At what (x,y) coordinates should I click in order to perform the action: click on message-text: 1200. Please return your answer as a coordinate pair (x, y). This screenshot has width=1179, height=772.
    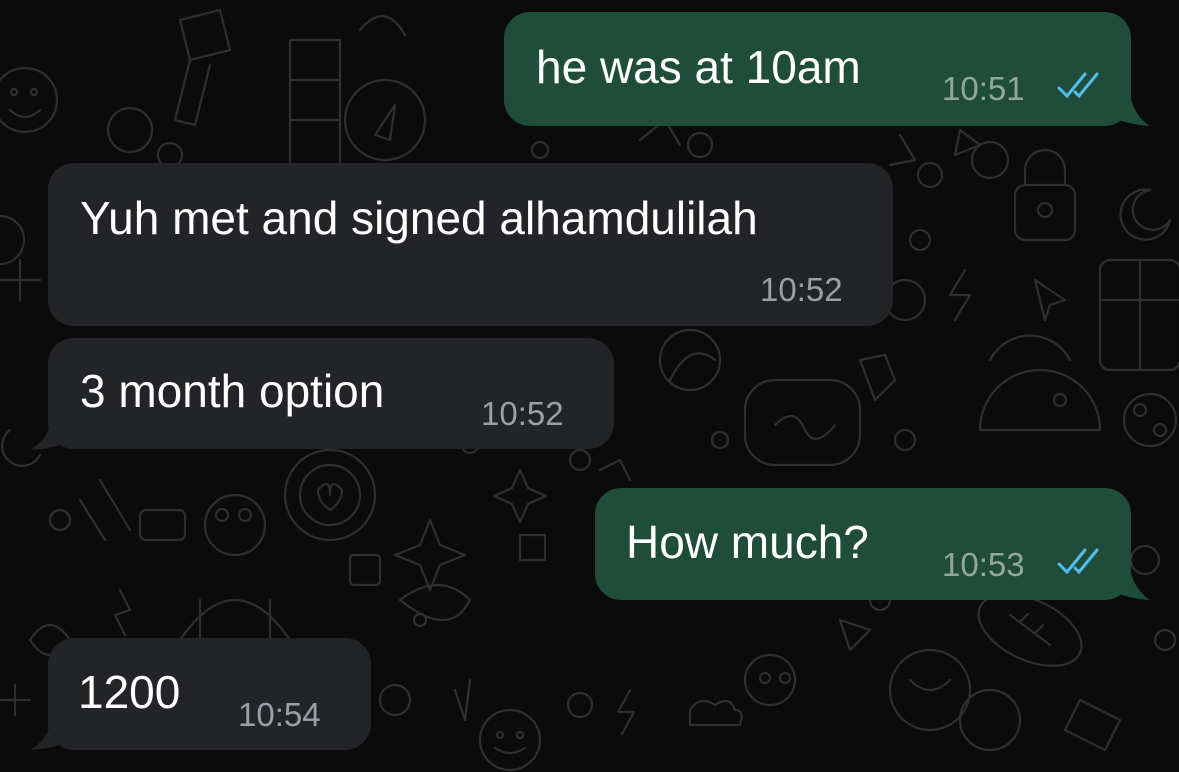
    Looking at the image, I should click on (129, 692).